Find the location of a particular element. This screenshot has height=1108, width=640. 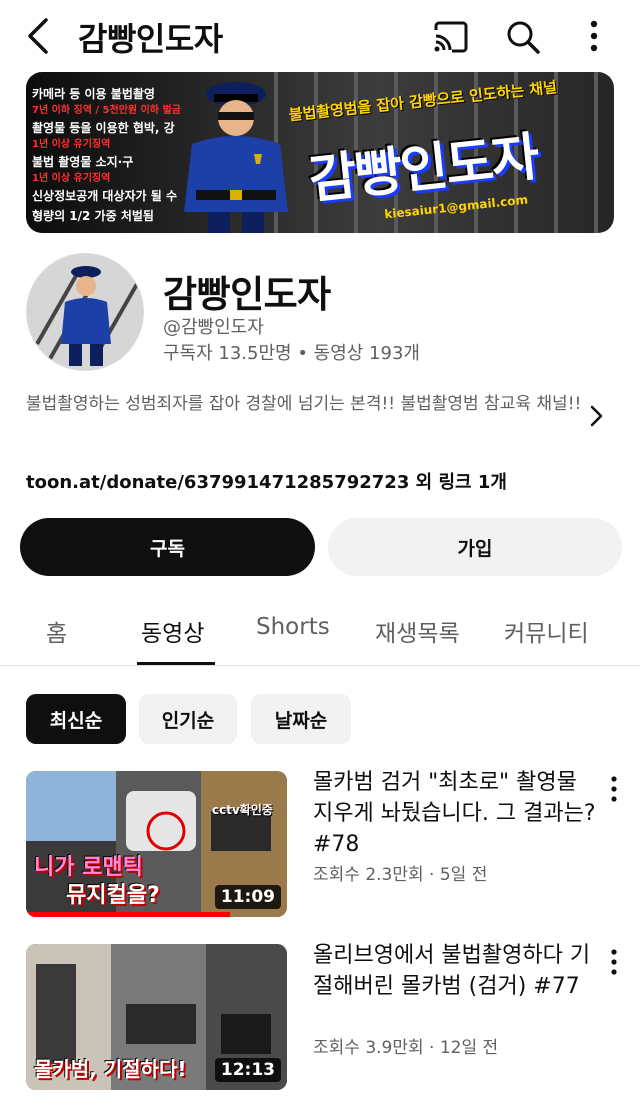

video-thumbnail: 몰카범, 기절하다! 12:13 is located at coordinates (156, 1017).